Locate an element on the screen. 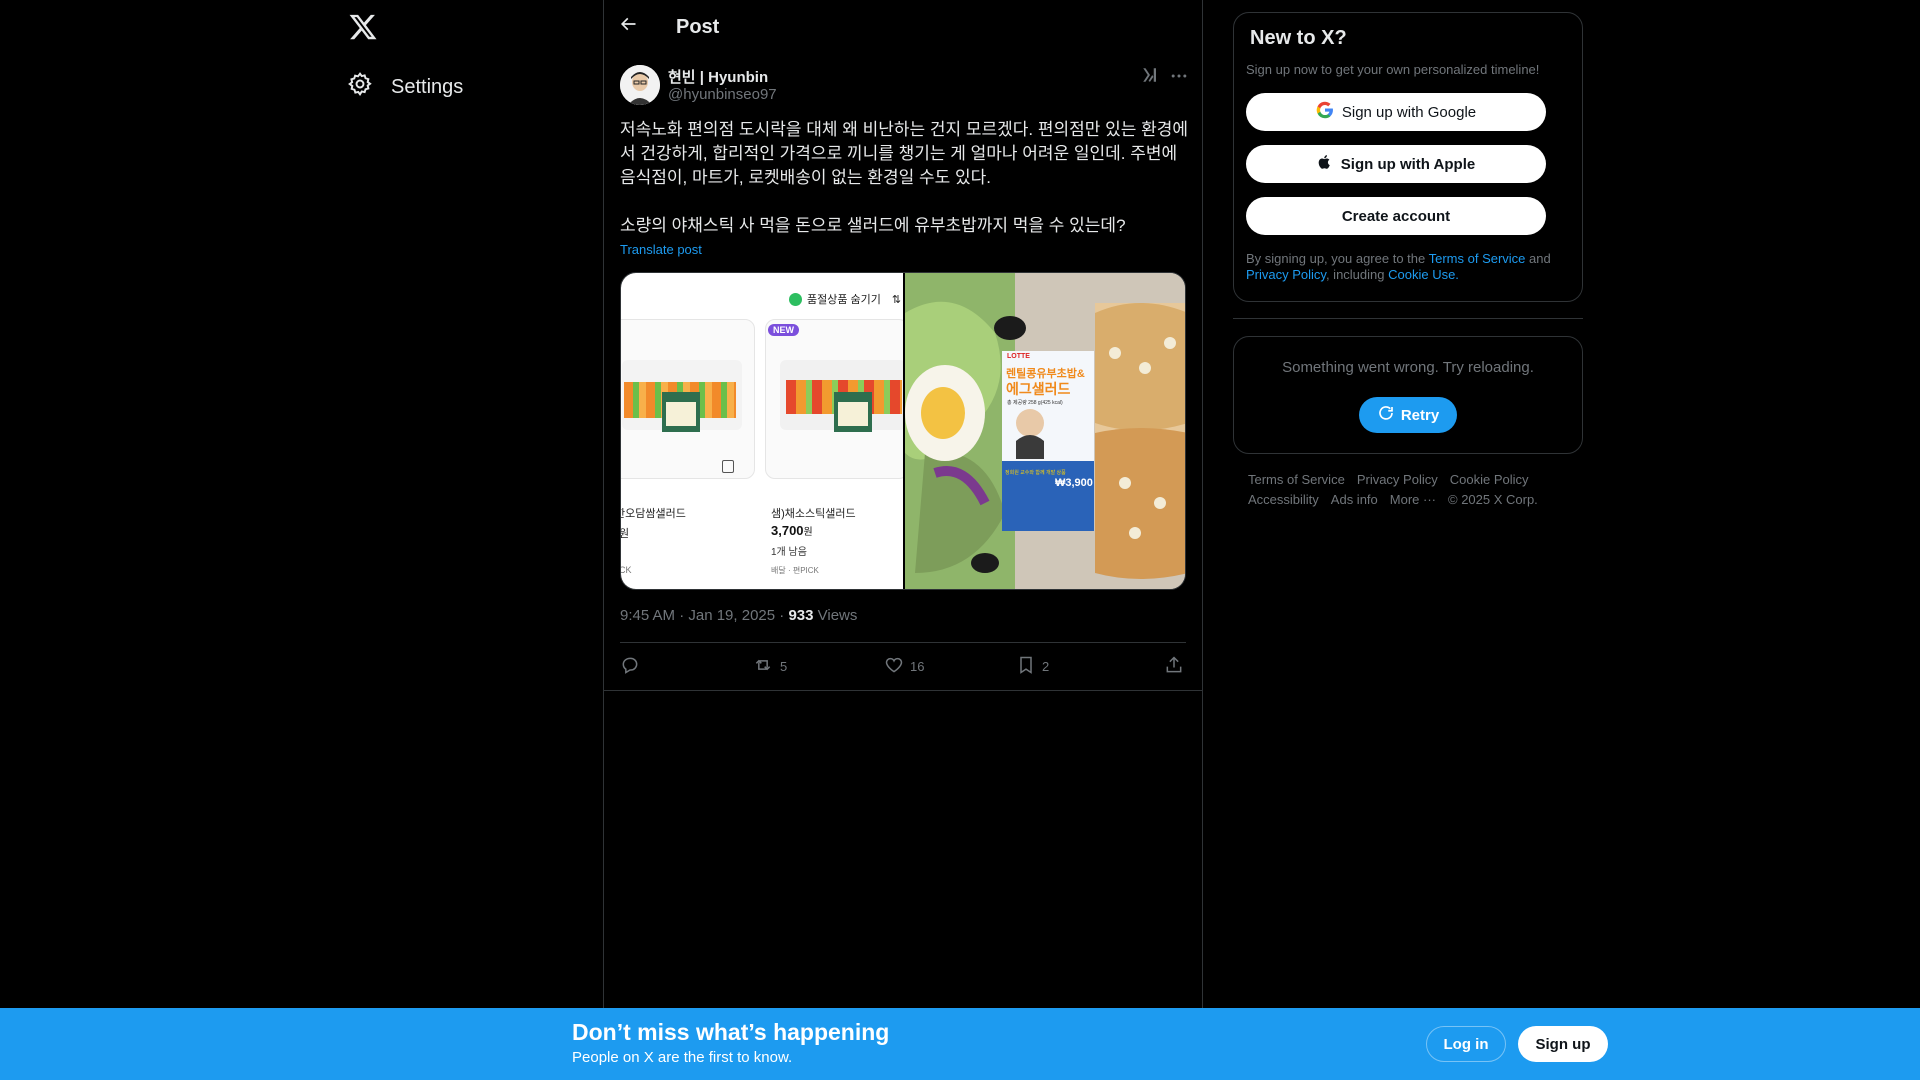  bag-icon is located at coordinates (728, 466).